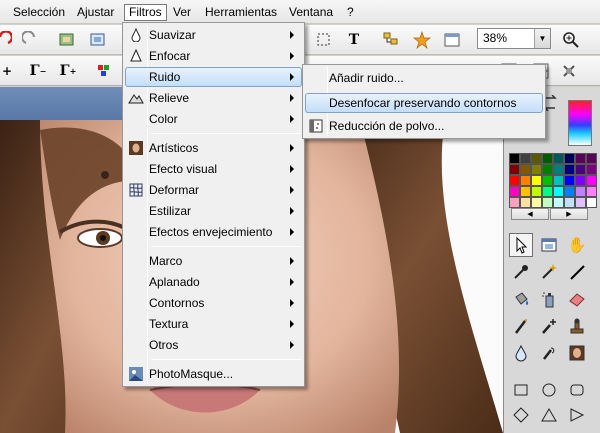 The height and width of the screenshot is (433, 600). I want to click on menu-item-ruido: Ruido, so click(213, 77).